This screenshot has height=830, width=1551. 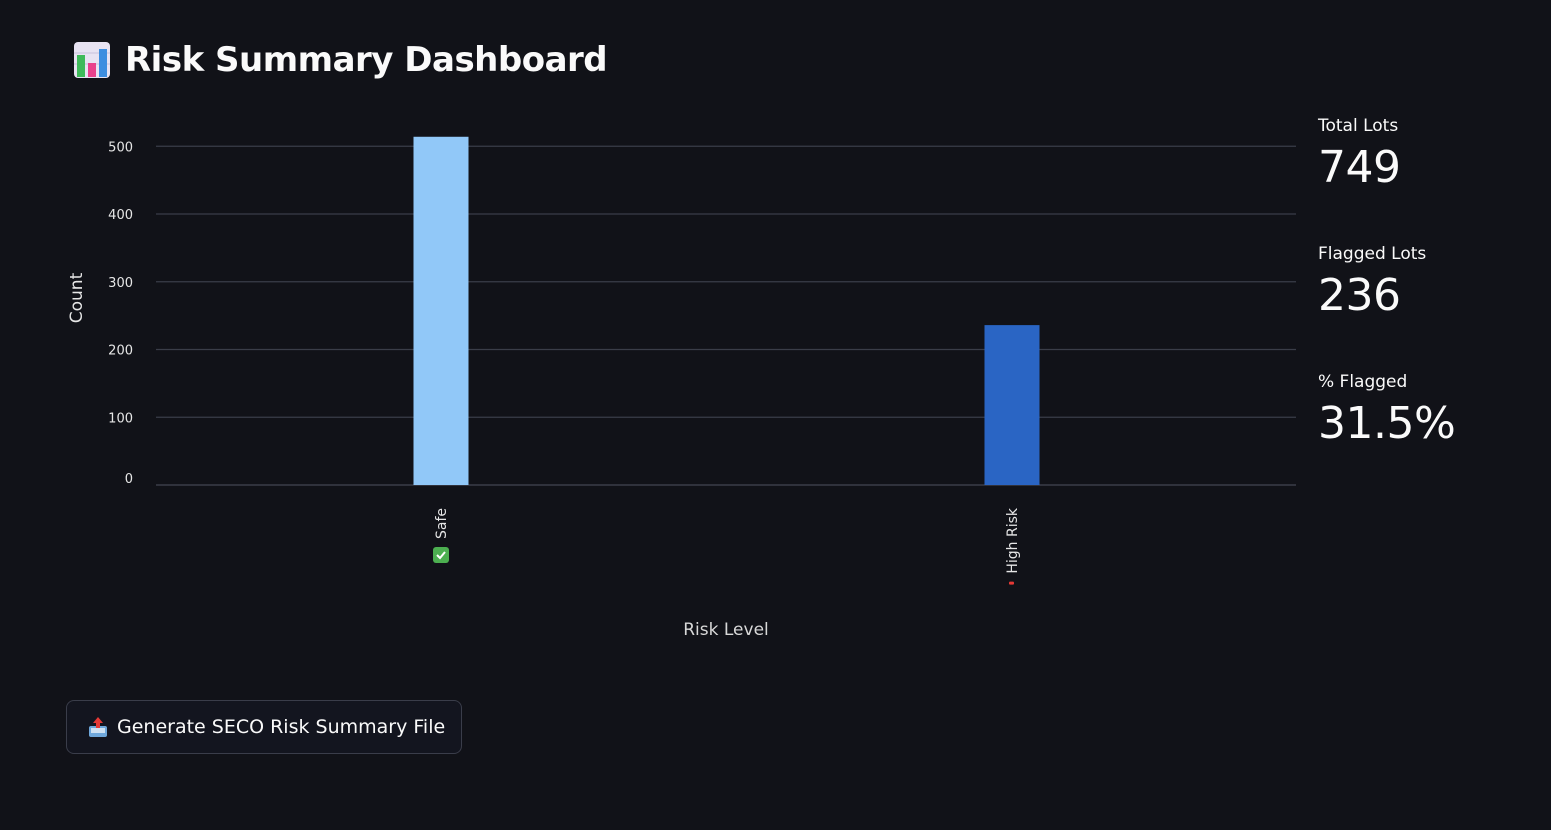 What do you see at coordinates (442, 523) in the screenshot?
I see `x-tick-label: Safe` at bounding box center [442, 523].